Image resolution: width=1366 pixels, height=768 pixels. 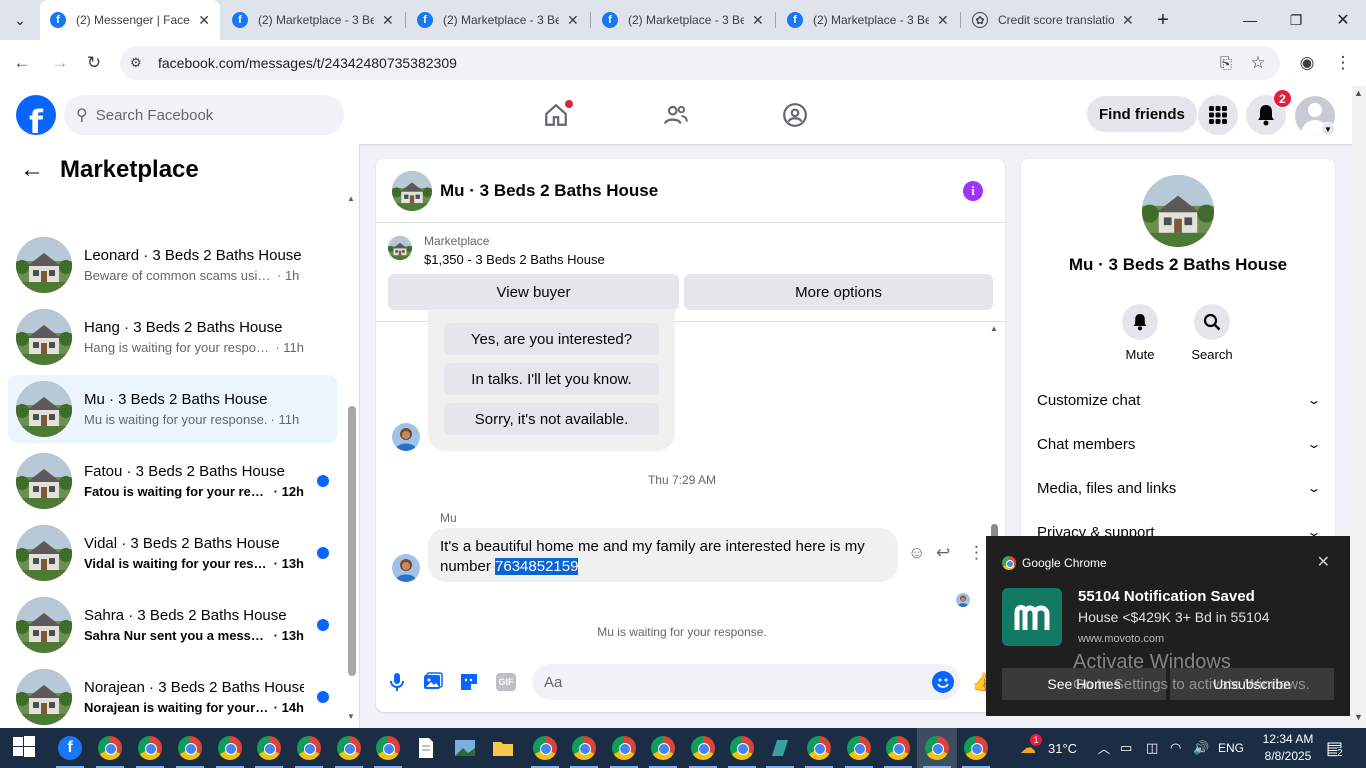 What do you see at coordinates (406, 437) in the screenshot?
I see `buyer-avatar` at bounding box center [406, 437].